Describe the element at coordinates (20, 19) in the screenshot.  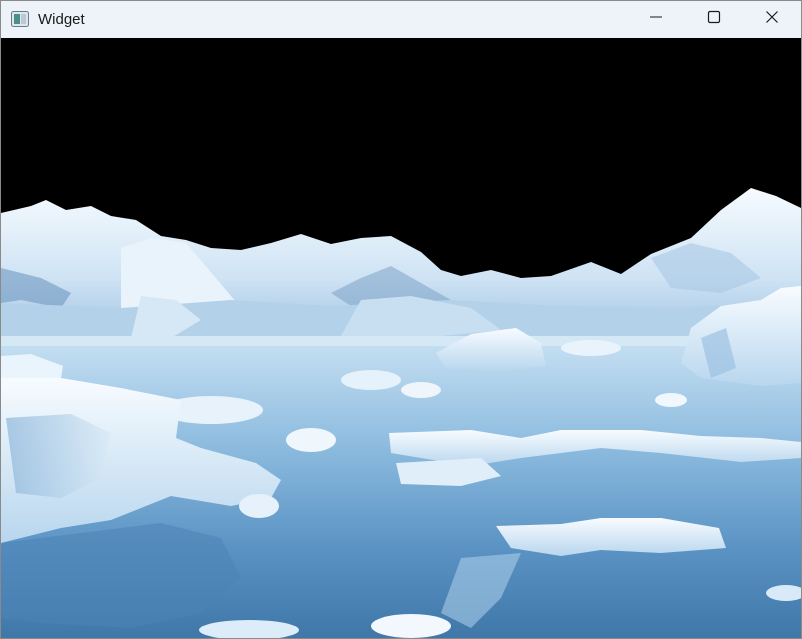
I see `app-window-icon` at that location.